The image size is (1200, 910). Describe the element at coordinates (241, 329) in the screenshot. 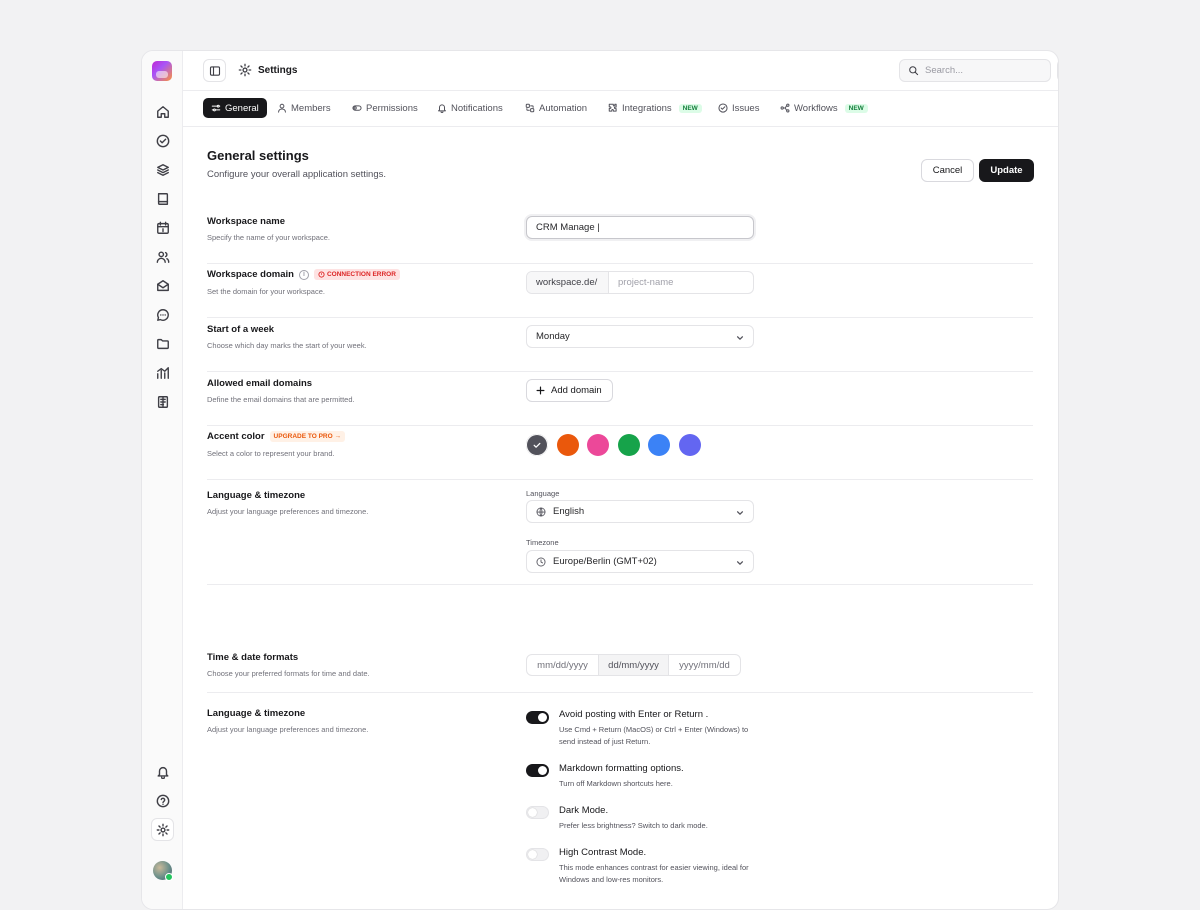

I see `week-start-label: Start of a week` at that location.